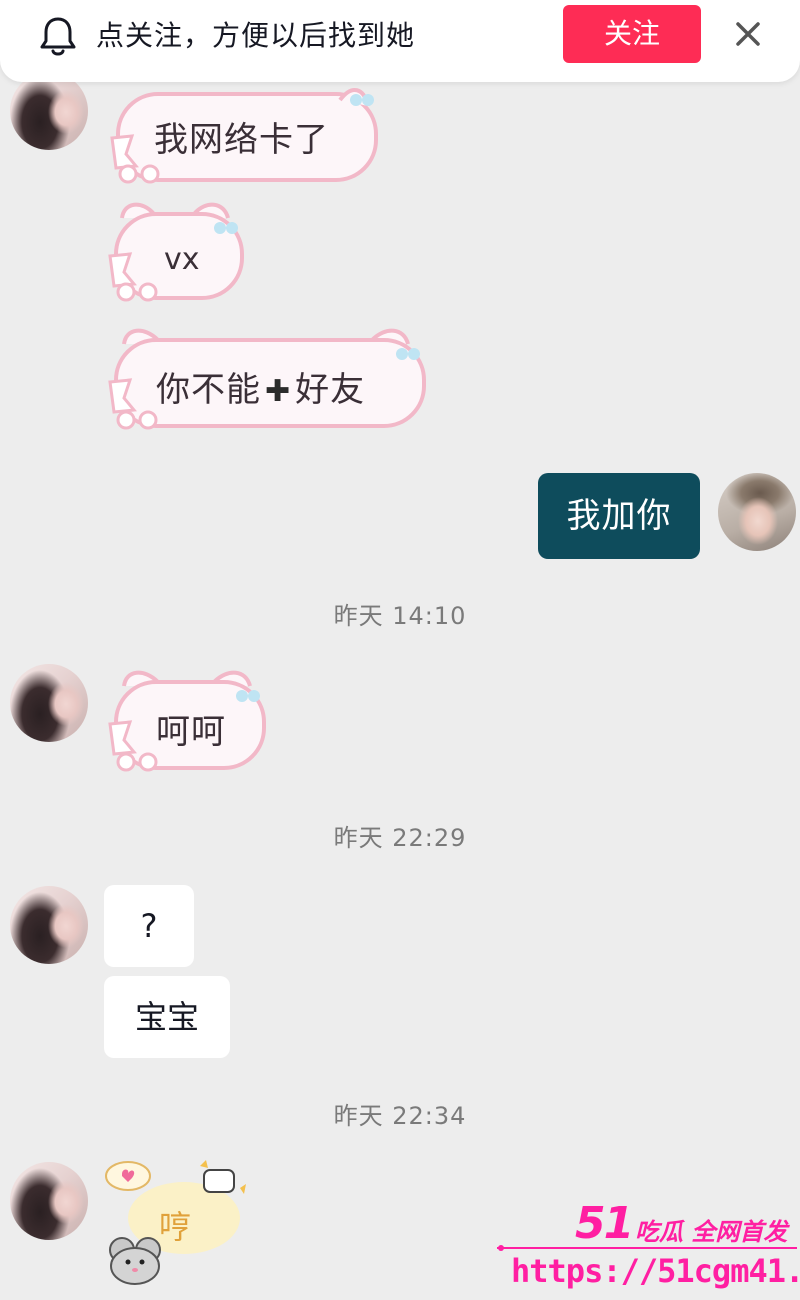 This screenshot has height=1300, width=800. Describe the element at coordinates (757, 512) in the screenshot. I see `my-avatar` at that location.